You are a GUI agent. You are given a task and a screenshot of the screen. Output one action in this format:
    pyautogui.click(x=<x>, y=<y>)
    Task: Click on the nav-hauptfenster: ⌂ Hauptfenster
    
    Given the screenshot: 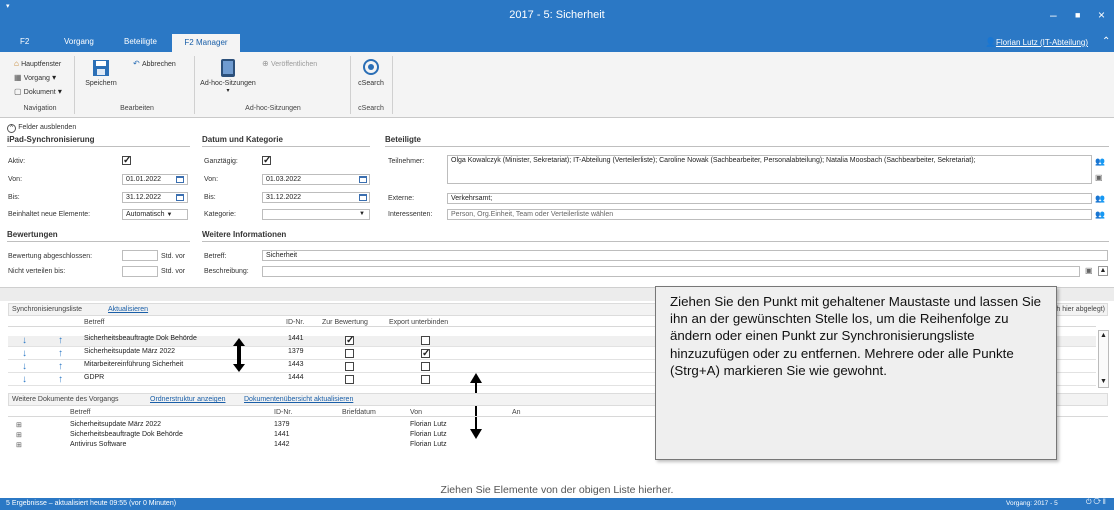 What is the action you would take?
    pyautogui.click(x=37, y=63)
    